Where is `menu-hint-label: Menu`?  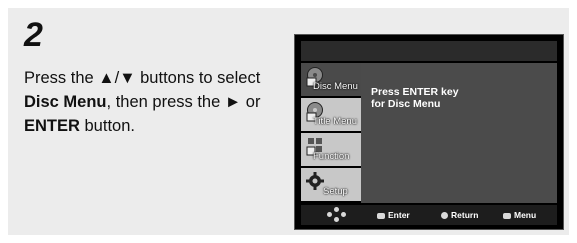 menu-hint-label: Menu is located at coordinates (525, 215).